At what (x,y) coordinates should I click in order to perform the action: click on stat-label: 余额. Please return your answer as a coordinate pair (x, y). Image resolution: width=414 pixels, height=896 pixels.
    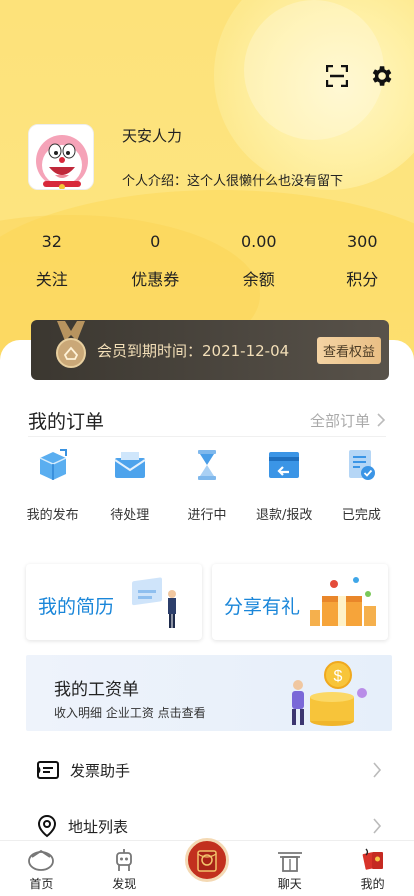
    Looking at the image, I should click on (258, 279).